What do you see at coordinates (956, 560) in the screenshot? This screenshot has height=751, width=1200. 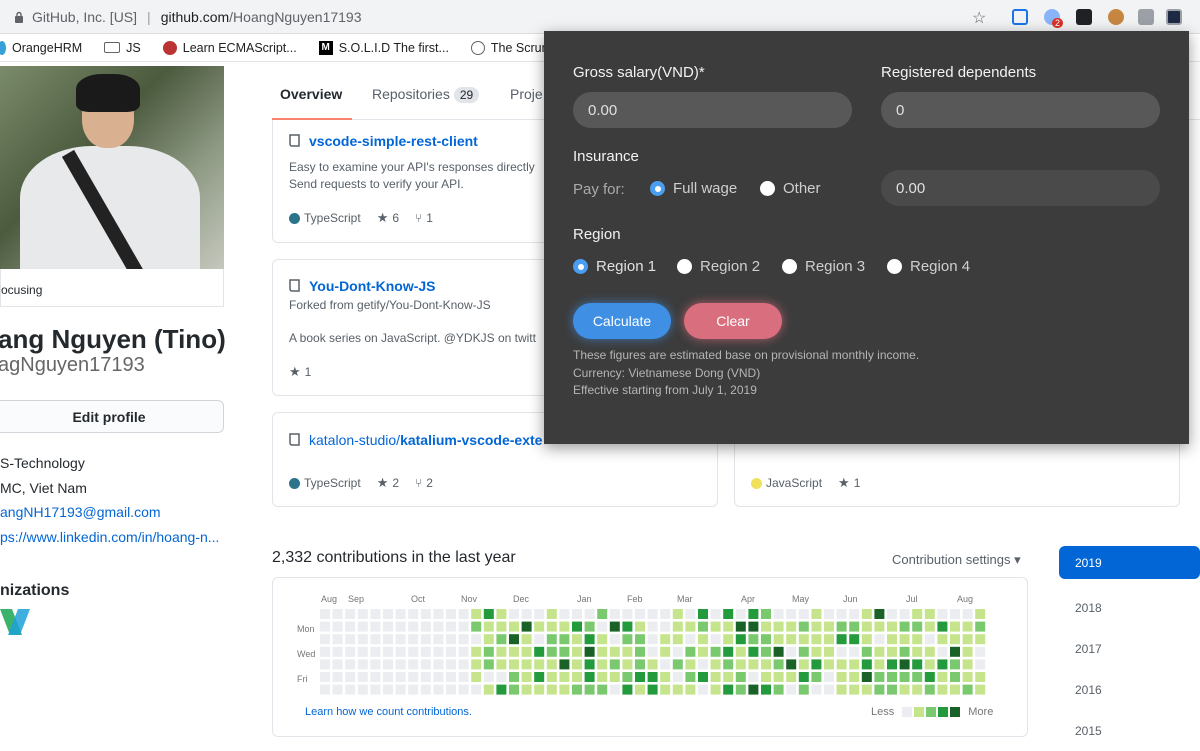 I see `contribution-settings-dropdown: Contribution settings ▾` at bounding box center [956, 560].